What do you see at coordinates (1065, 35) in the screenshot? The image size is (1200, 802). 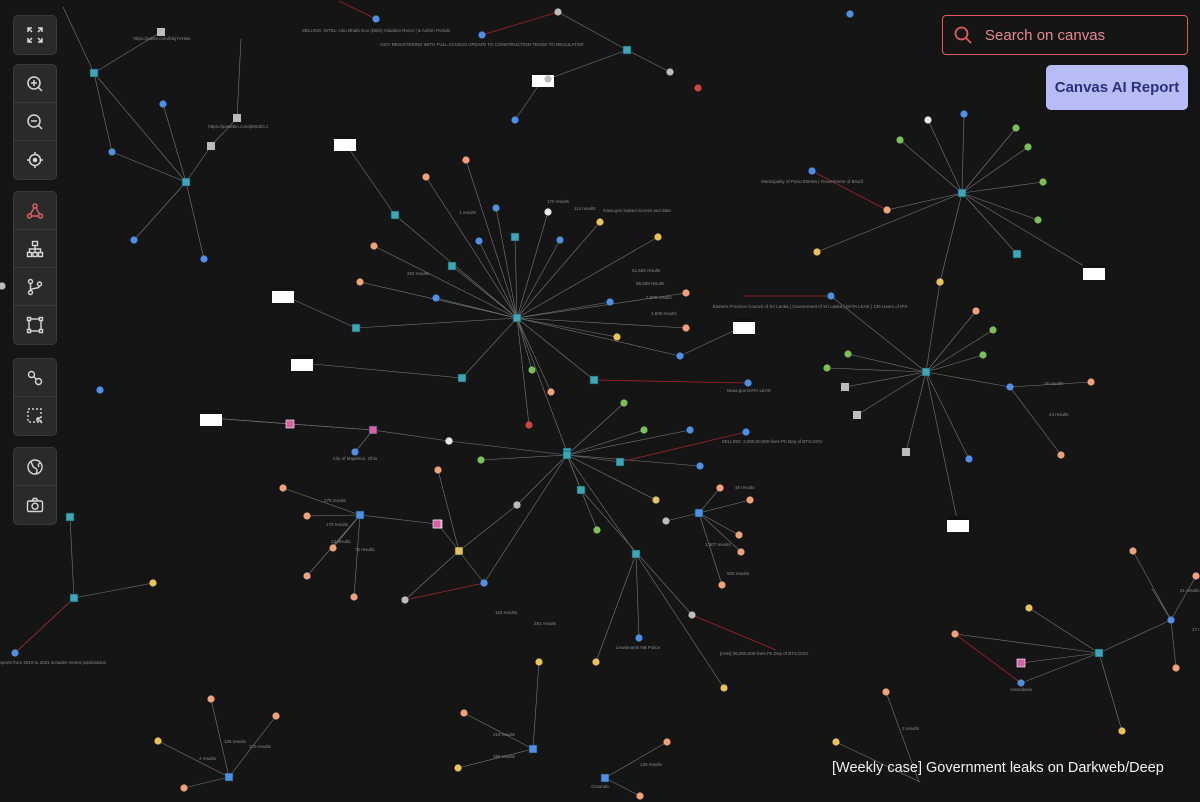 I see `canvas-search` at bounding box center [1065, 35].